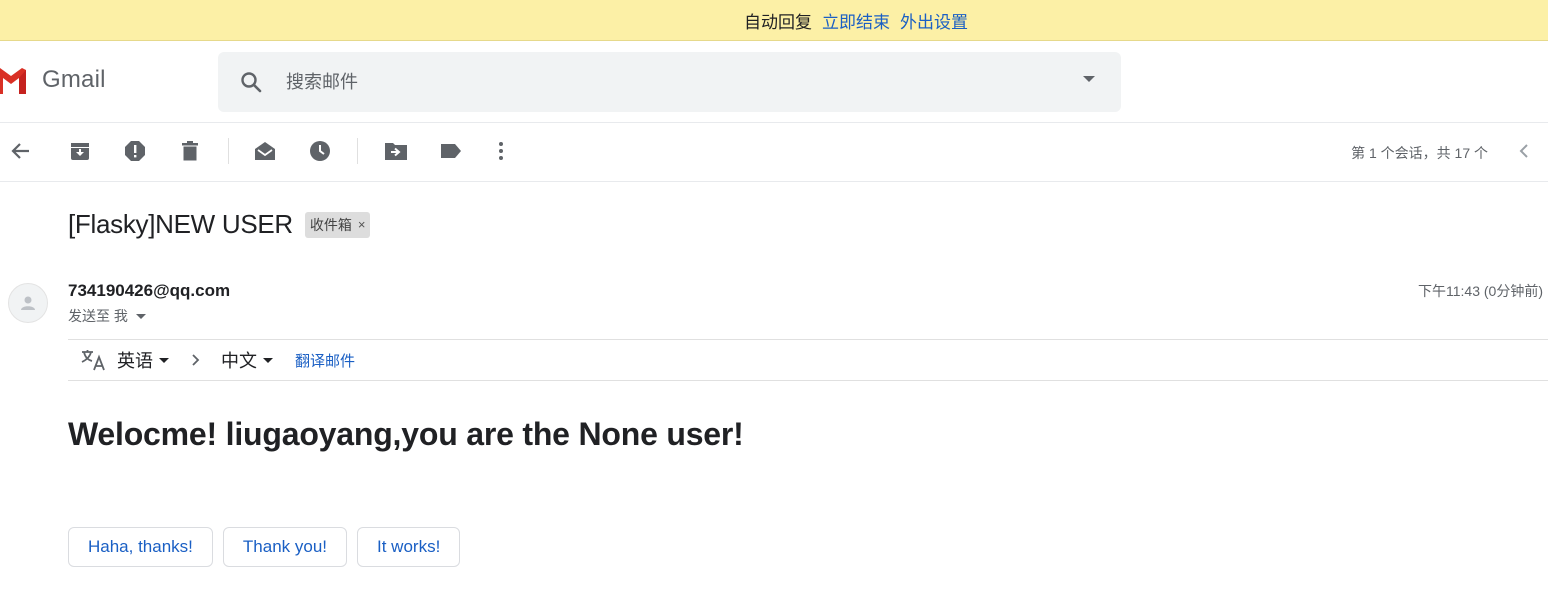  What do you see at coordinates (451, 151) in the screenshot?
I see `label-icon` at bounding box center [451, 151].